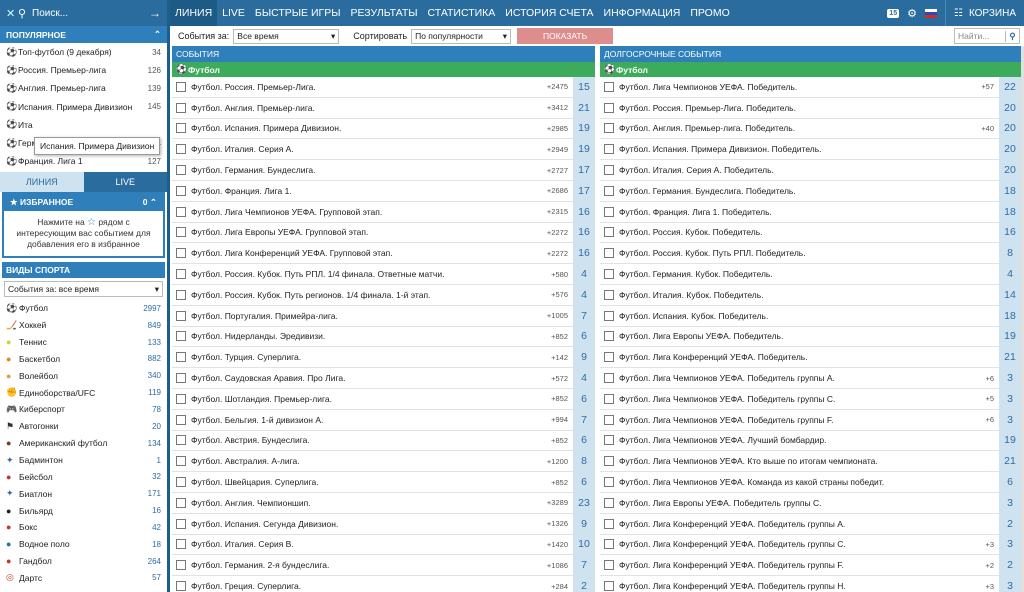 This screenshot has width=1024, height=592. What do you see at coordinates (562, 378) in the screenshot?
I see `row-extra: +572` at bounding box center [562, 378].